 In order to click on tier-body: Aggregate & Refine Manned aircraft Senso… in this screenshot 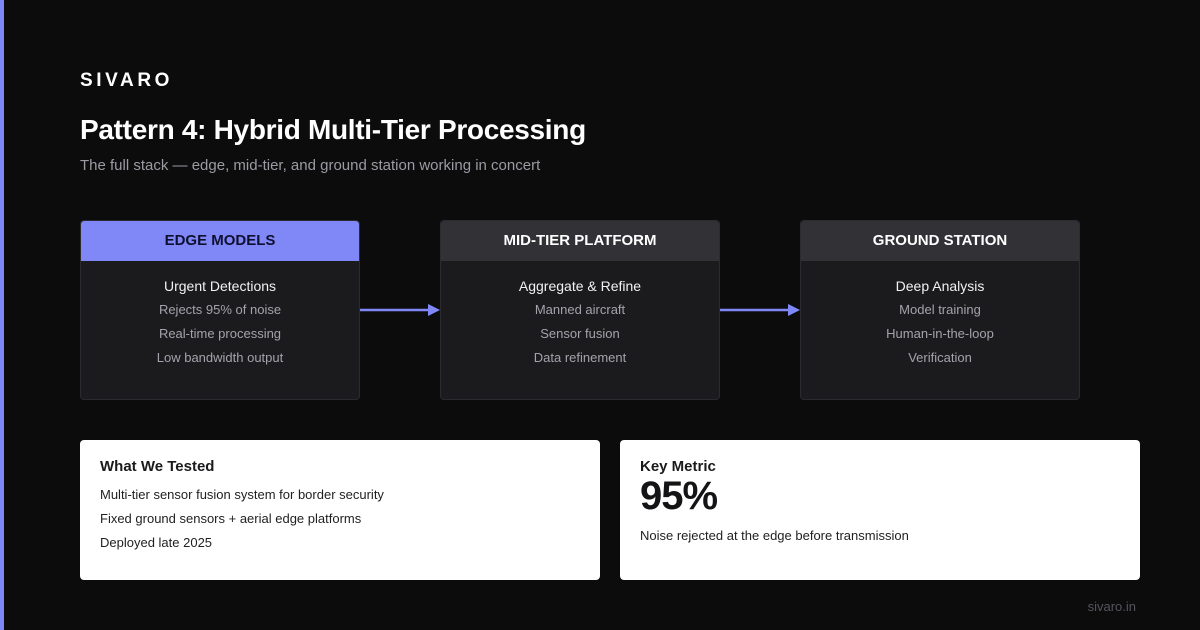, I will do `click(580, 313)`.